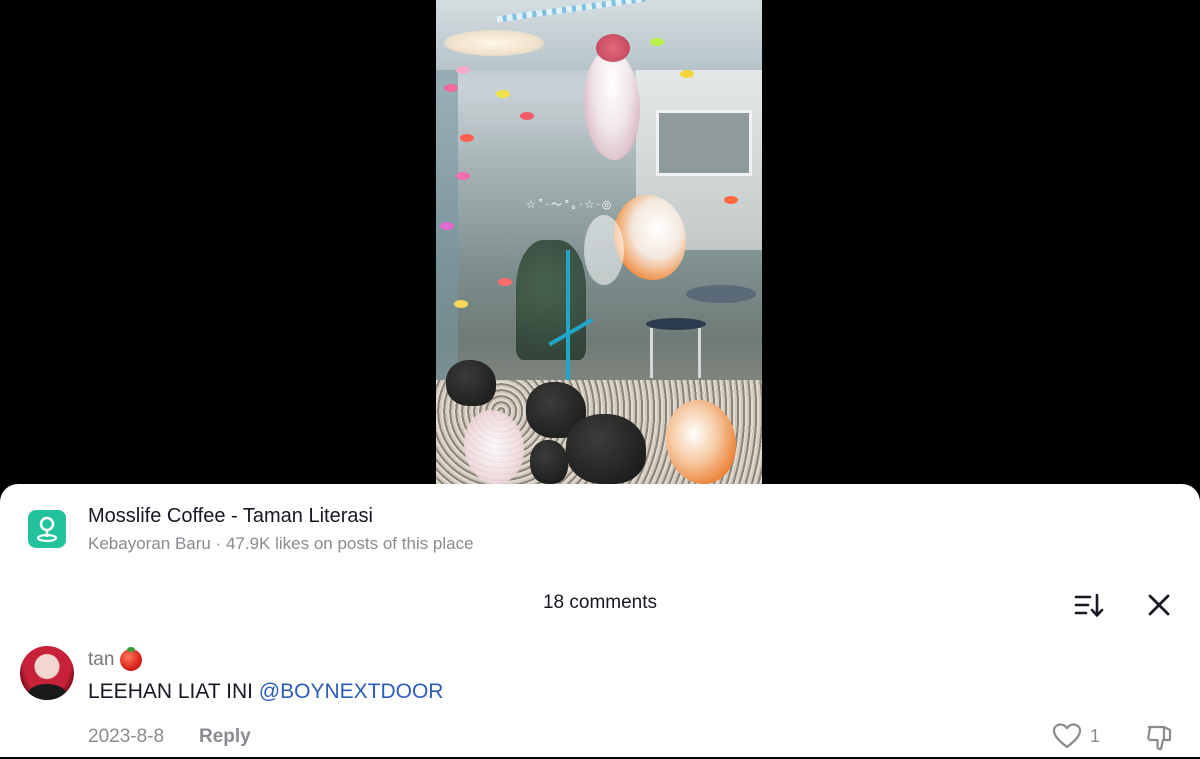 The image size is (1200, 759). What do you see at coordinates (101, 660) in the screenshot?
I see `comment-username: tan` at bounding box center [101, 660].